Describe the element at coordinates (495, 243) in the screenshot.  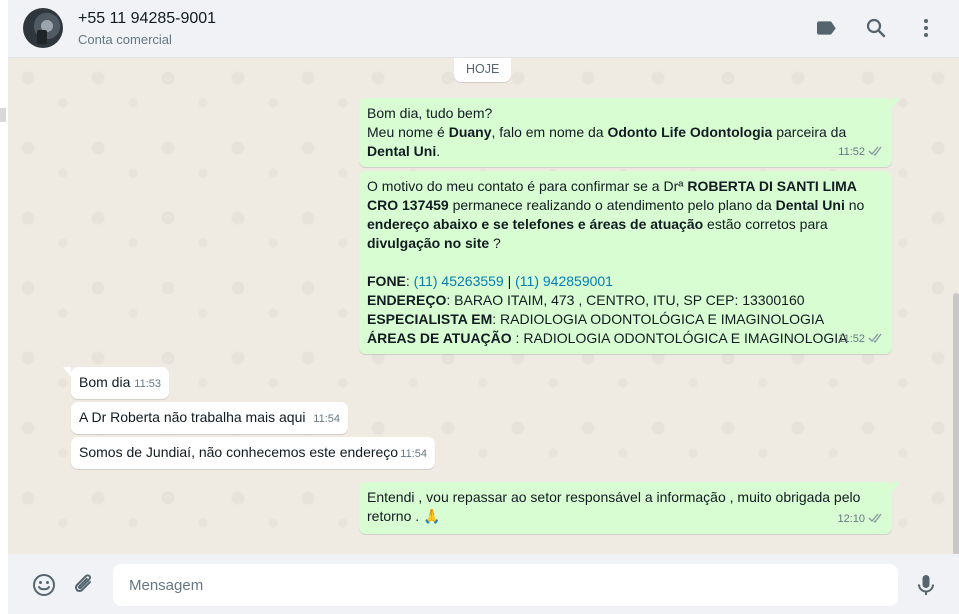
I see `text-run: ?` at that location.